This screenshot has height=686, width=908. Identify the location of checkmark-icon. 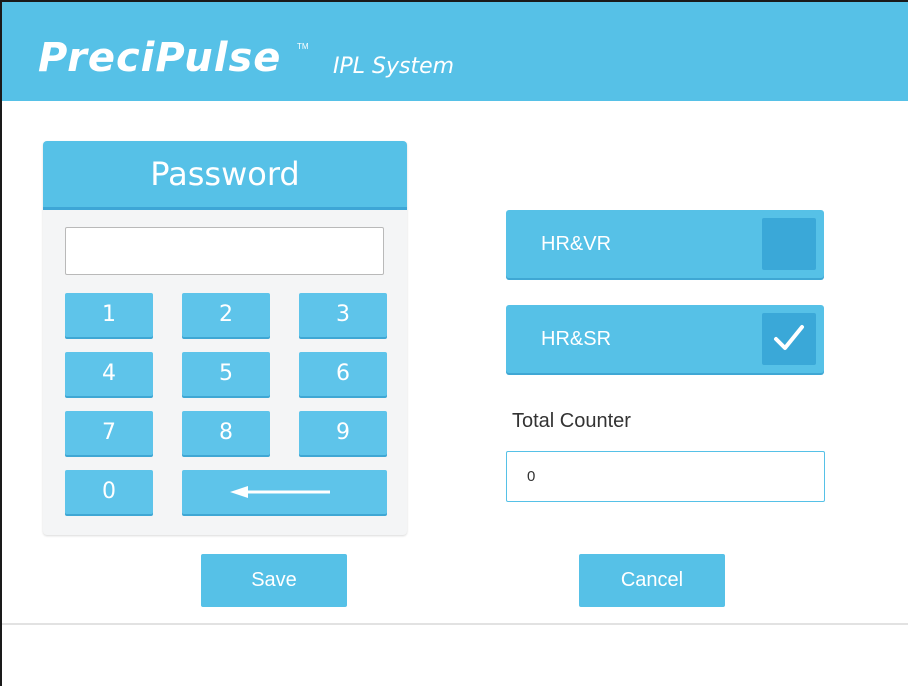
(789, 337).